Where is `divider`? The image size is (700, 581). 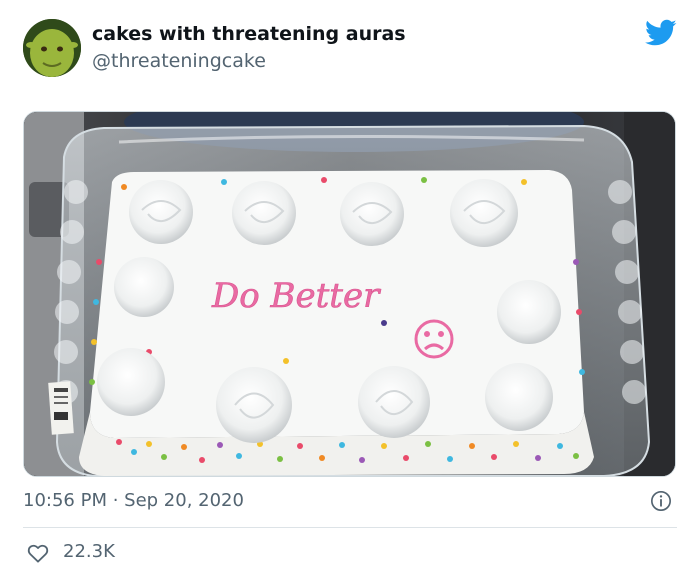
divider is located at coordinates (350, 527).